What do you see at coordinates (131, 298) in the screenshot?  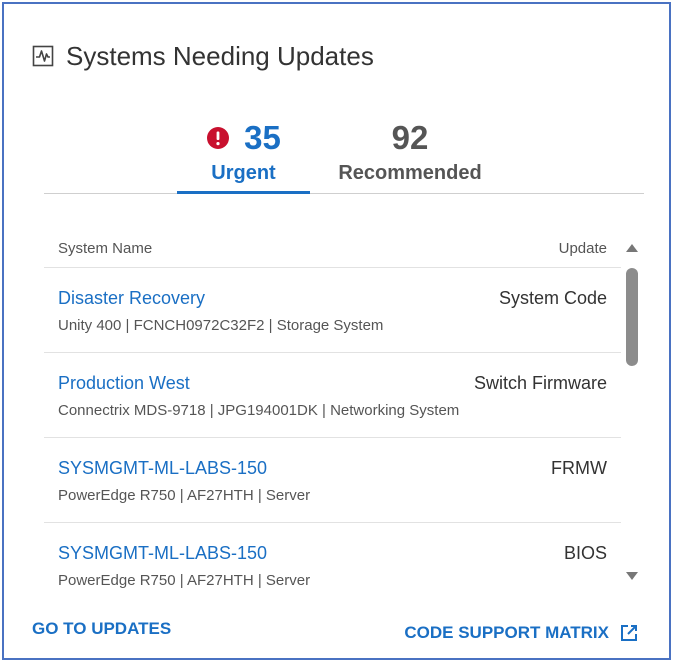 I see `system-name-link: Disaster Recovery` at bounding box center [131, 298].